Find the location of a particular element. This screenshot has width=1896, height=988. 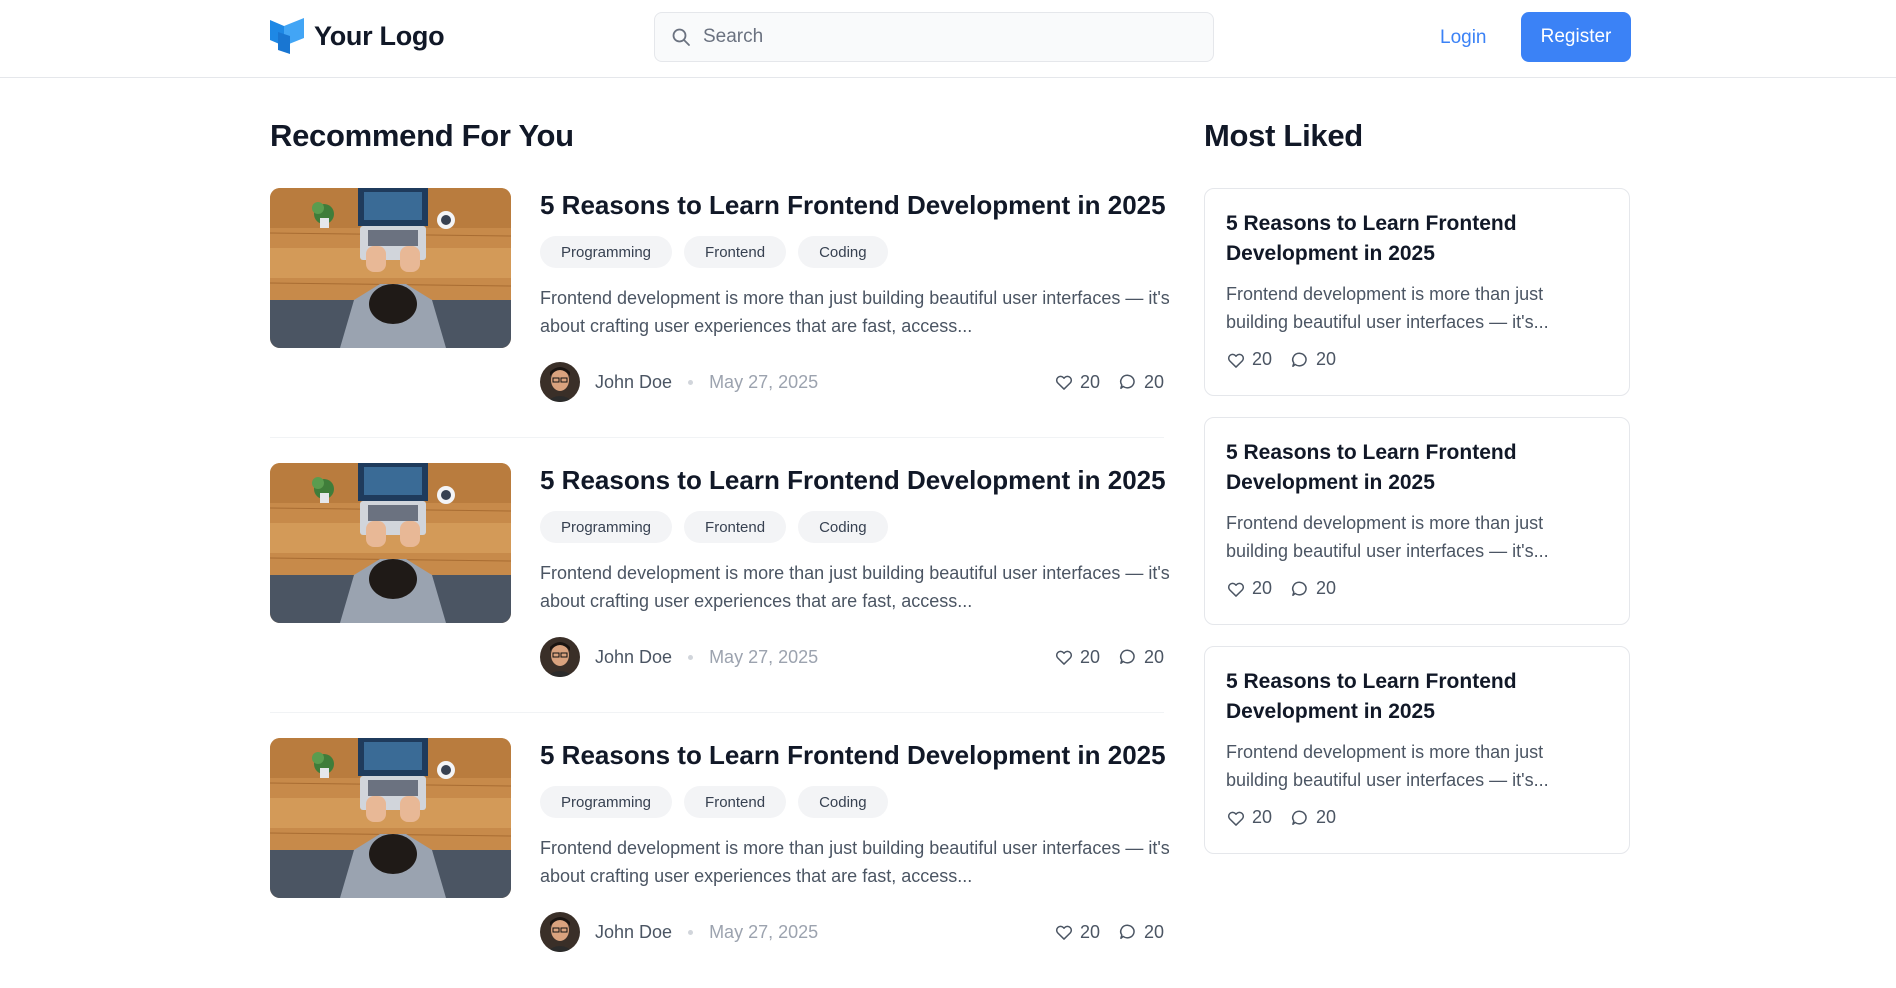

logo: Your Logo is located at coordinates (357, 36).